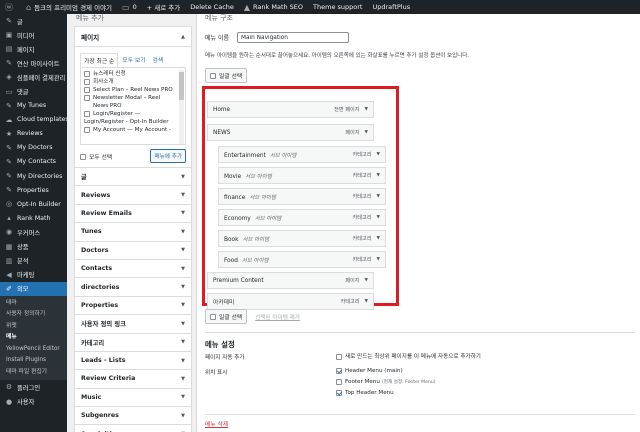  I want to click on tab-view-all: 모두 보기, so click(133, 60).